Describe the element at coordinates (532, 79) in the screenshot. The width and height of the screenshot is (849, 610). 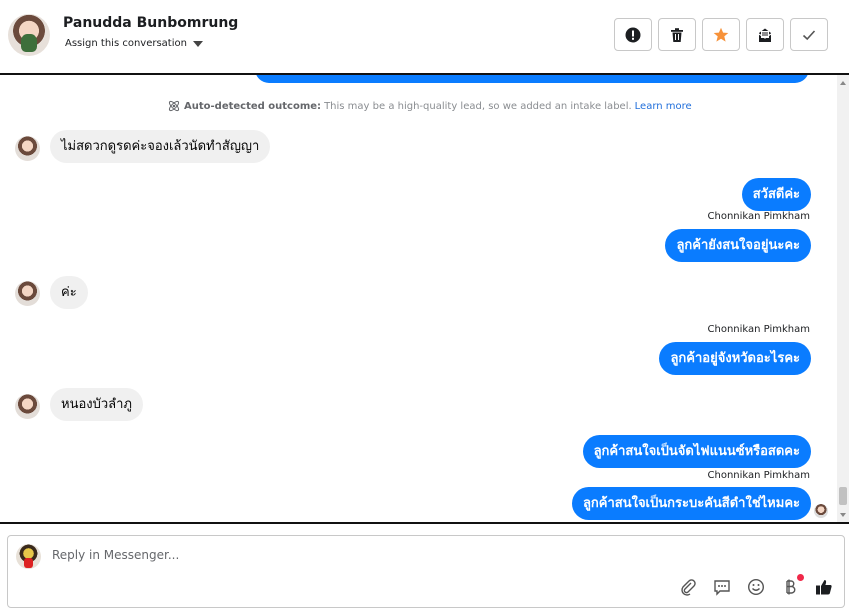
I see `message-bubble-outgoing-partial` at that location.